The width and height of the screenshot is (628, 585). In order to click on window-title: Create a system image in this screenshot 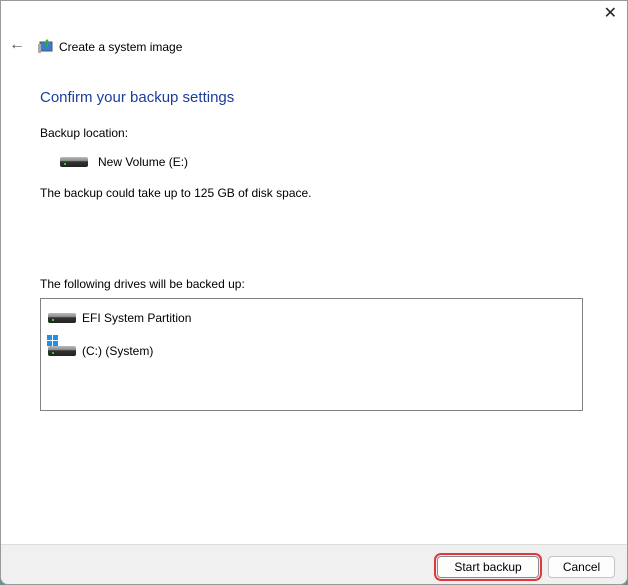, I will do `click(121, 47)`.